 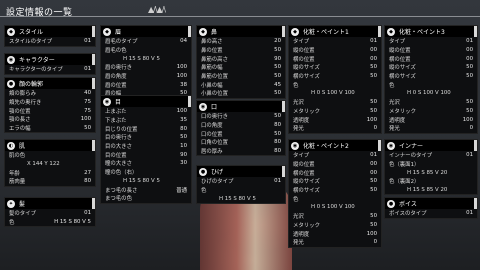 I want to click on setting-row: 色 H 15 S 80 V 5, so click(x=50, y=222).